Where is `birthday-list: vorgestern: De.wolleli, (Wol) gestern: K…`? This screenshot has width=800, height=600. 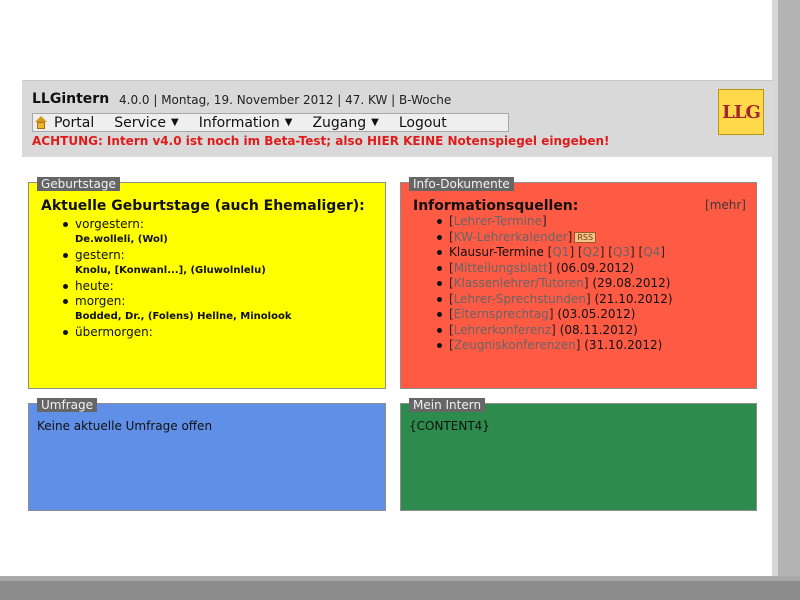
birthday-list: vorgestern: De.wolleli, (Wol) gestern: K… is located at coordinates (176, 278).